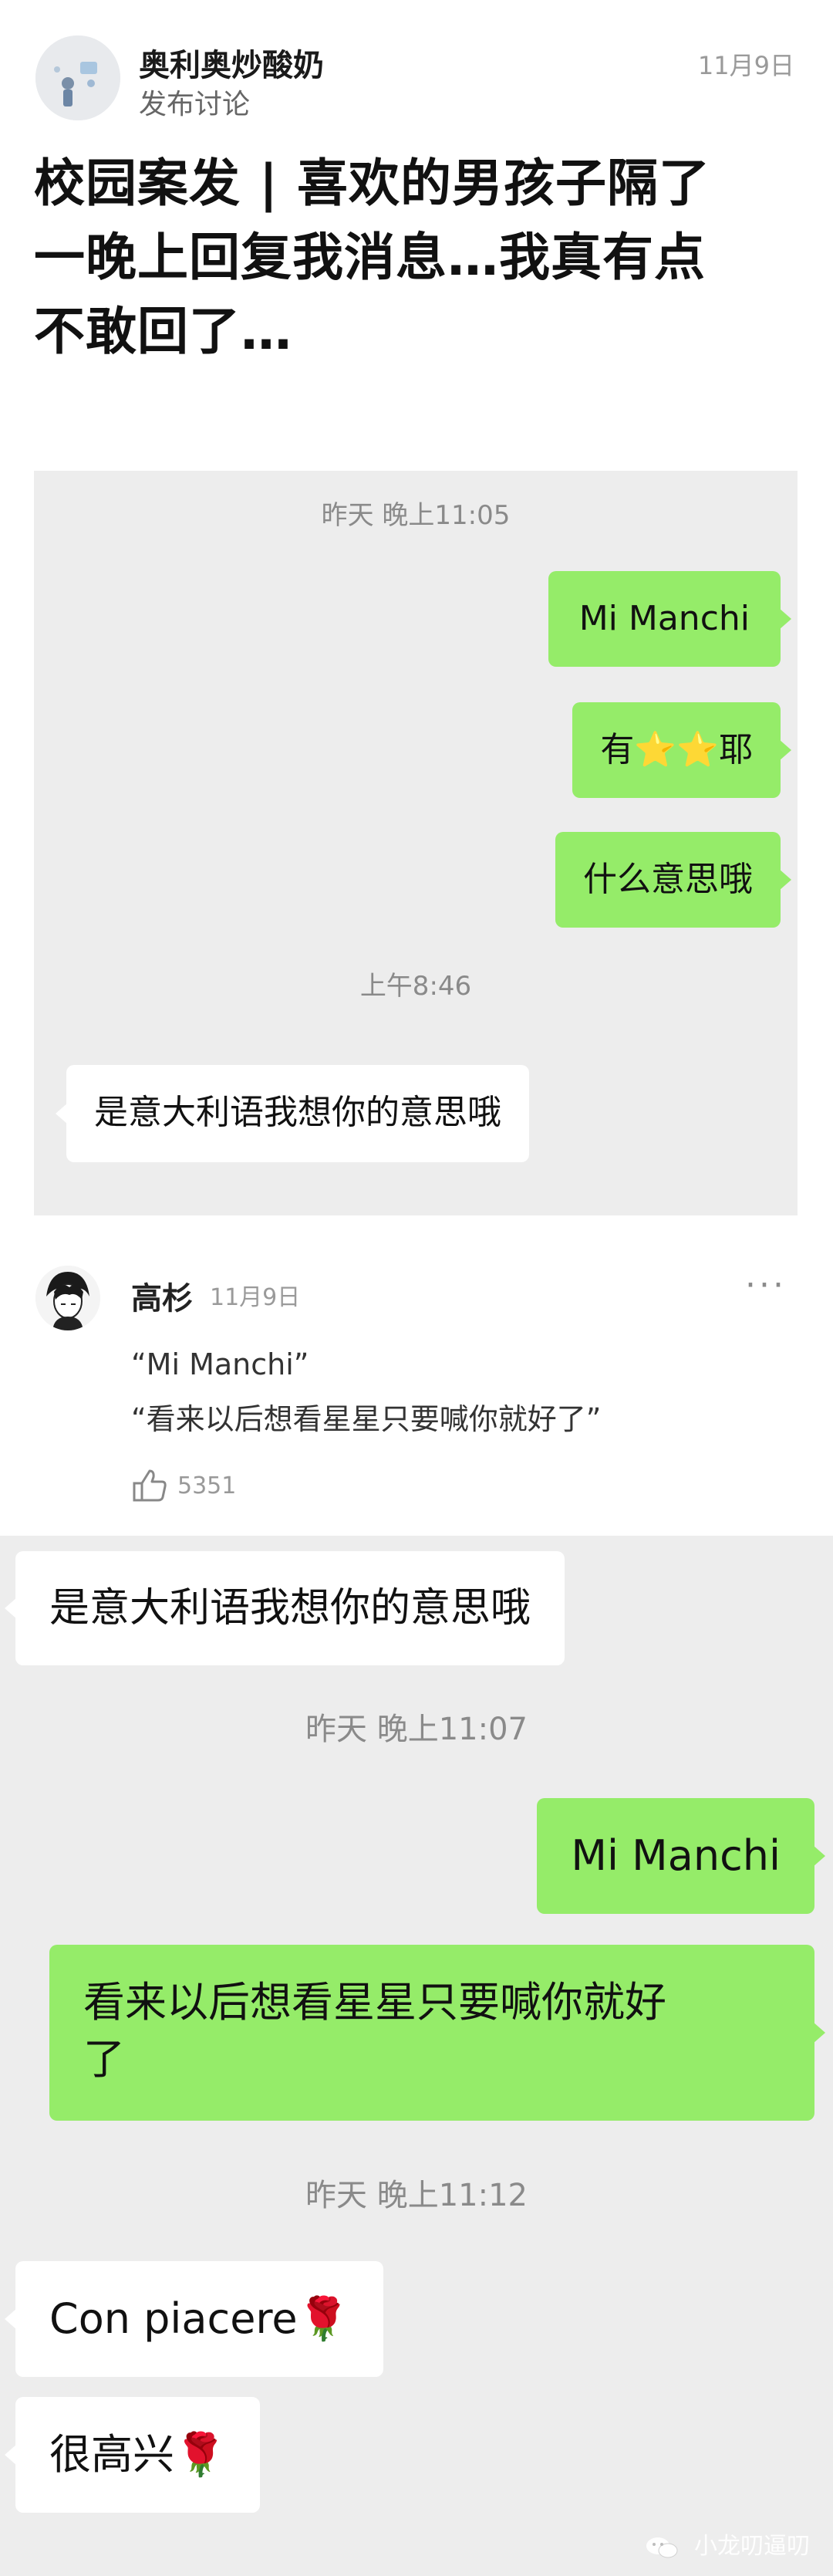  Describe the element at coordinates (366, 1419) in the screenshot. I see `comment-text-line: “看来以后想看星星只要喊你就好了”` at that location.